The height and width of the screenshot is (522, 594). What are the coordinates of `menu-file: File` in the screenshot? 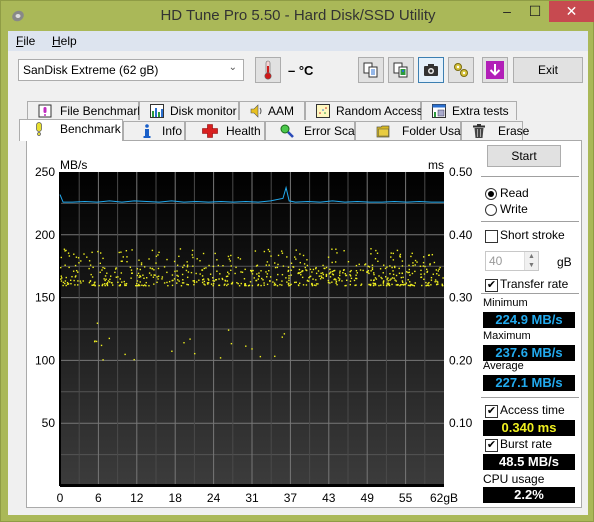 It's located at (25, 41).